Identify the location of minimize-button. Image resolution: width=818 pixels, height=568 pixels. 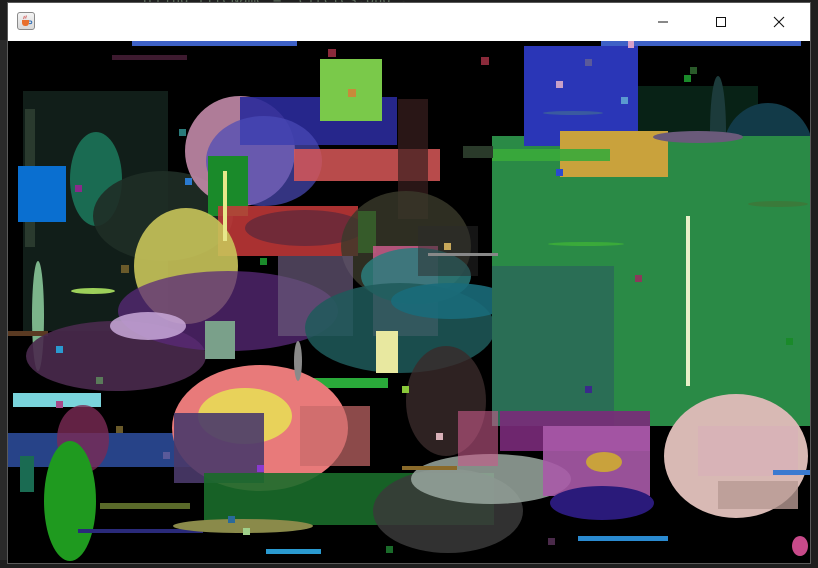
(663, 22).